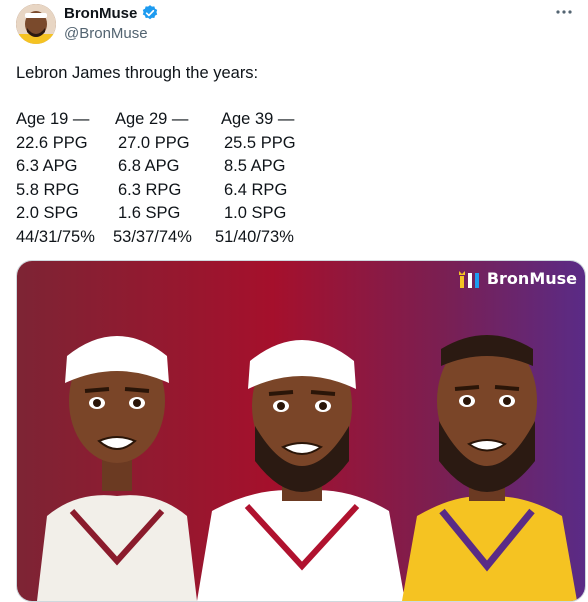 The image size is (588, 602). Describe the element at coordinates (149, 213) in the screenshot. I see `stat-line: 1.6 SPG` at that location.